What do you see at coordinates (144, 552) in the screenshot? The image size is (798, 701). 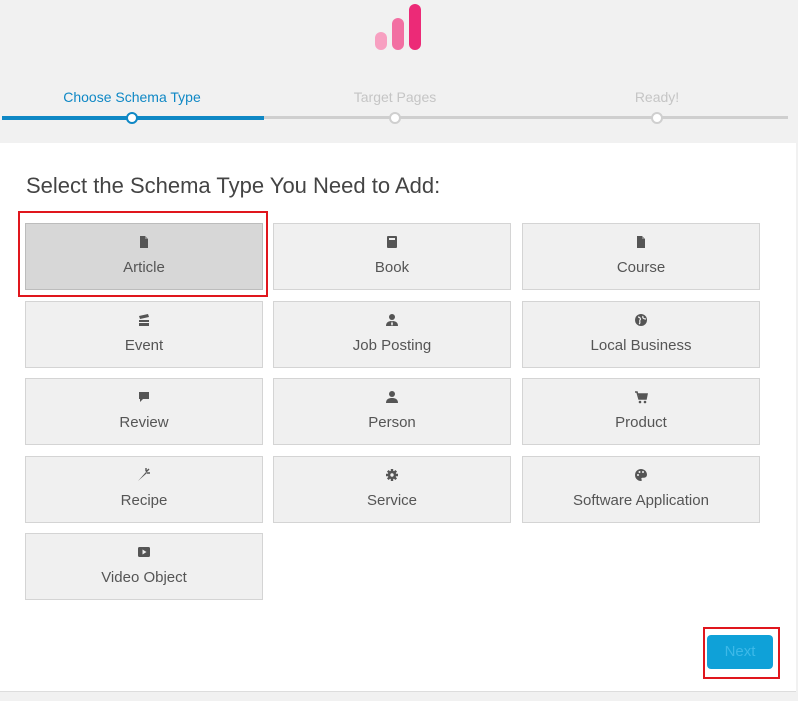 I see `play-icon` at bounding box center [144, 552].